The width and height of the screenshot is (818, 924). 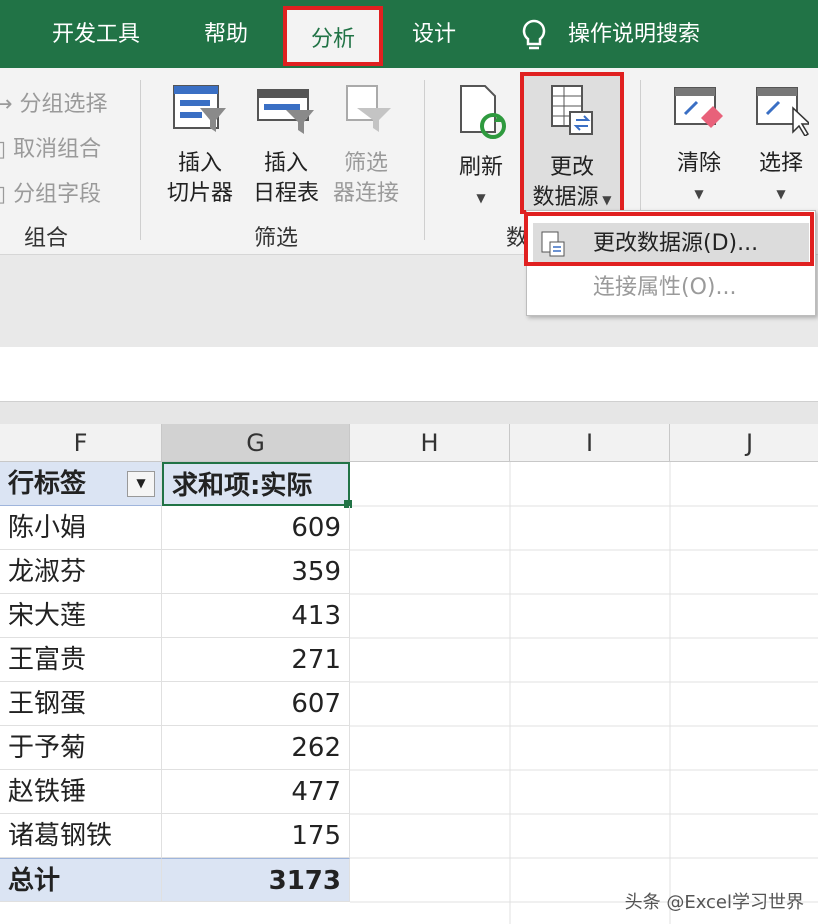 What do you see at coordinates (46, 238) in the screenshot?
I see `group-label: 组合` at bounding box center [46, 238].